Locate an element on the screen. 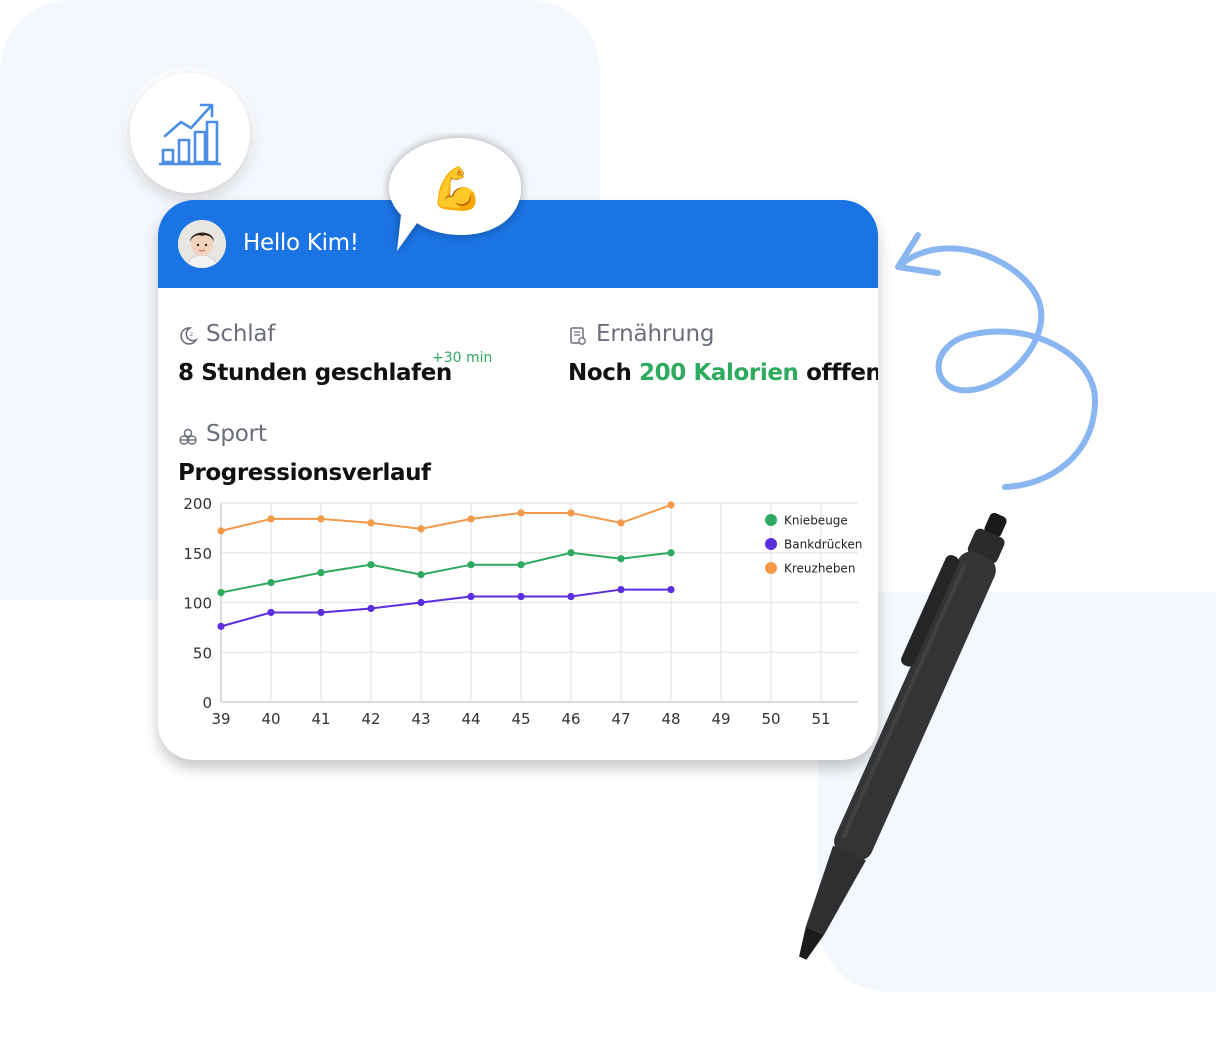  x-tick-label: 43 is located at coordinates (420, 719).